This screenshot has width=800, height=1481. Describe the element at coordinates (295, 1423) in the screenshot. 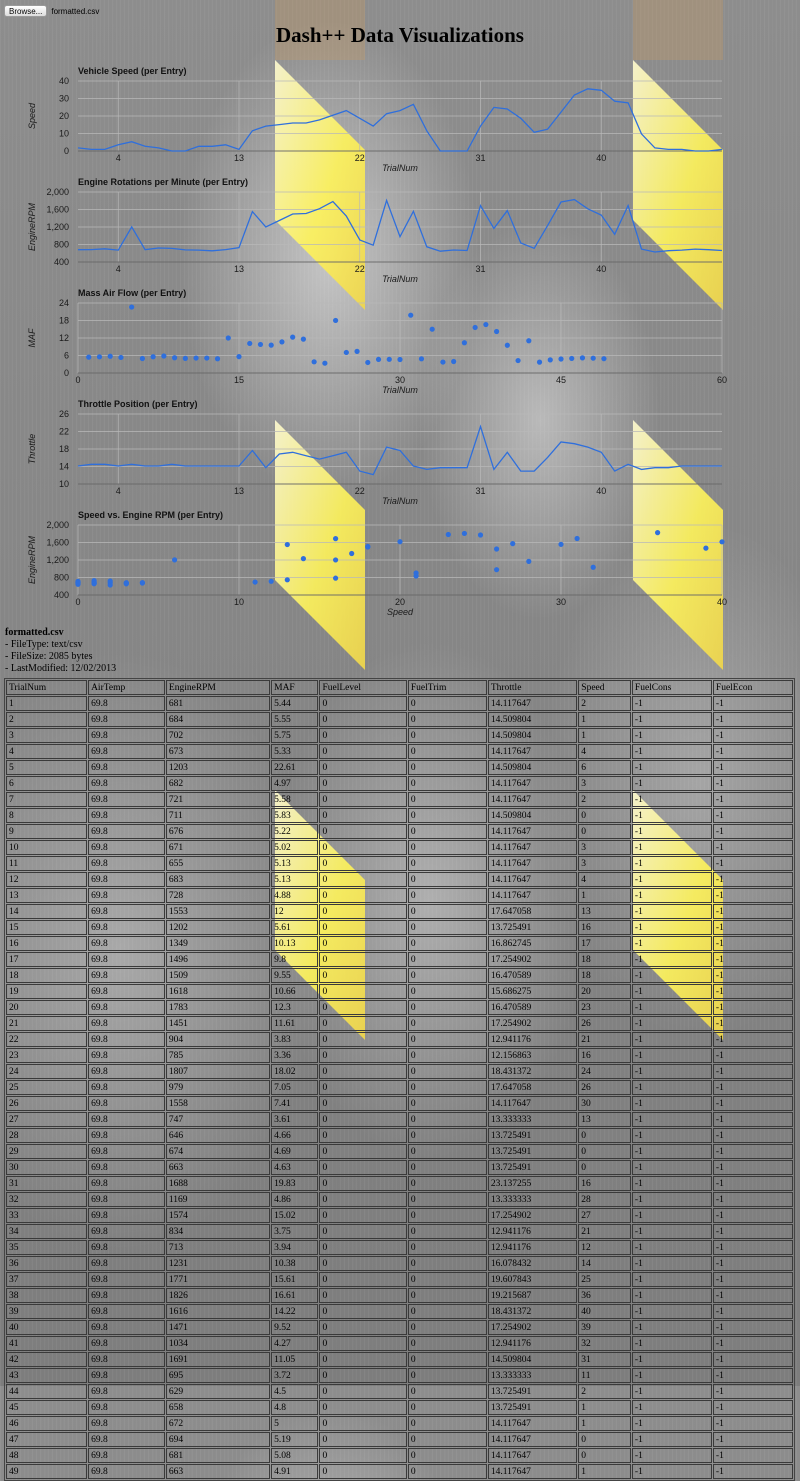

I see `table-cell: 5` at that location.